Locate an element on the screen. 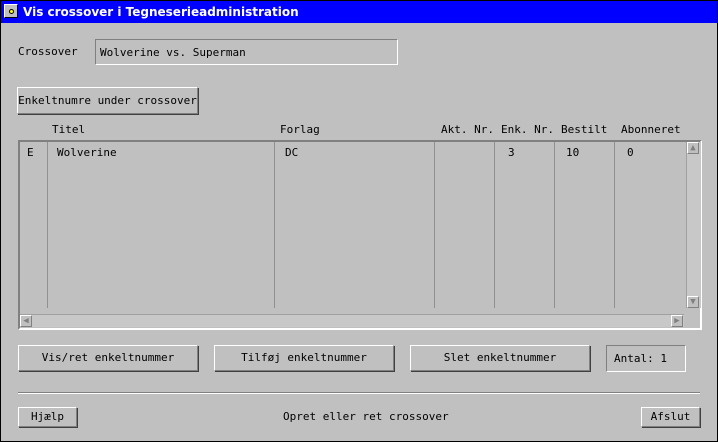 The image size is (718, 442). tilfoej-button: Tilføj enkeltnummer is located at coordinates (304, 358).